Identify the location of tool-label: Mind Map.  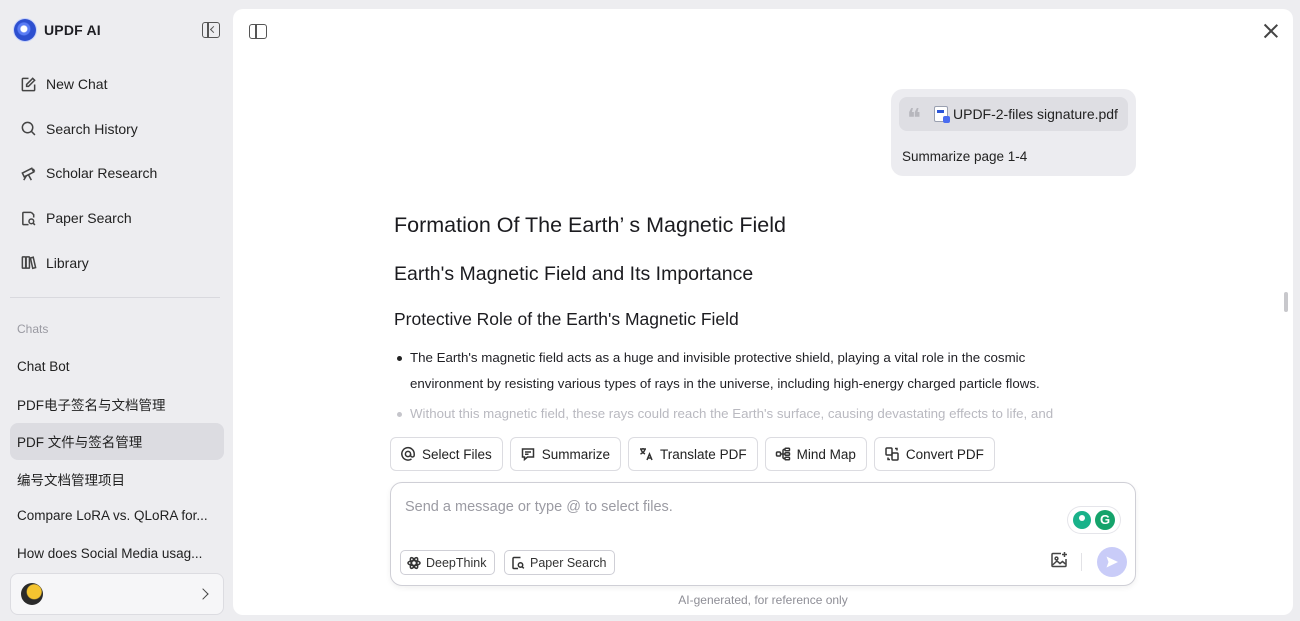
(826, 454).